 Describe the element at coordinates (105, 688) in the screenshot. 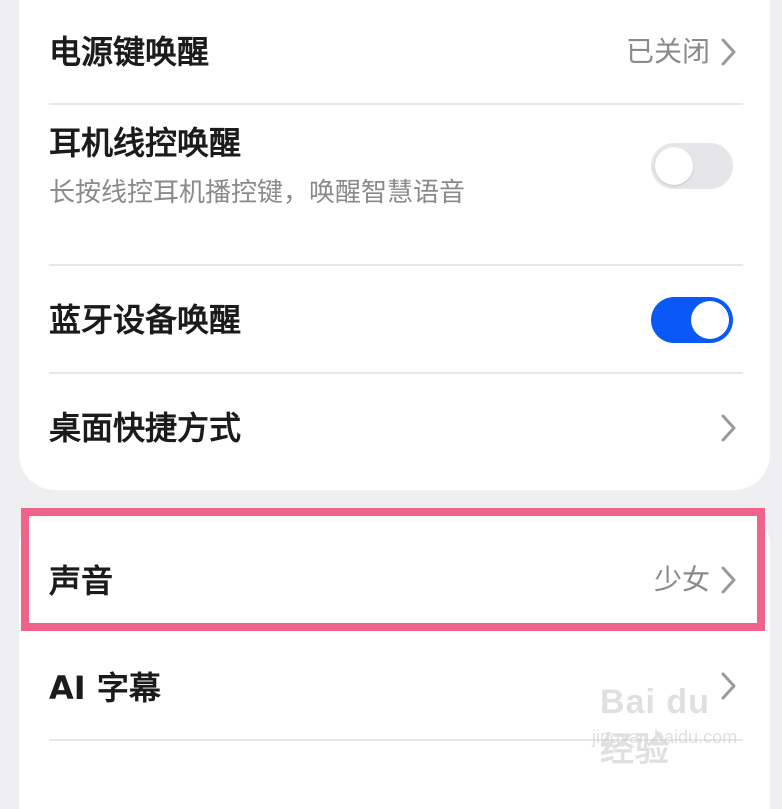

I see `ai-subtitles-label: AI 字幕` at that location.